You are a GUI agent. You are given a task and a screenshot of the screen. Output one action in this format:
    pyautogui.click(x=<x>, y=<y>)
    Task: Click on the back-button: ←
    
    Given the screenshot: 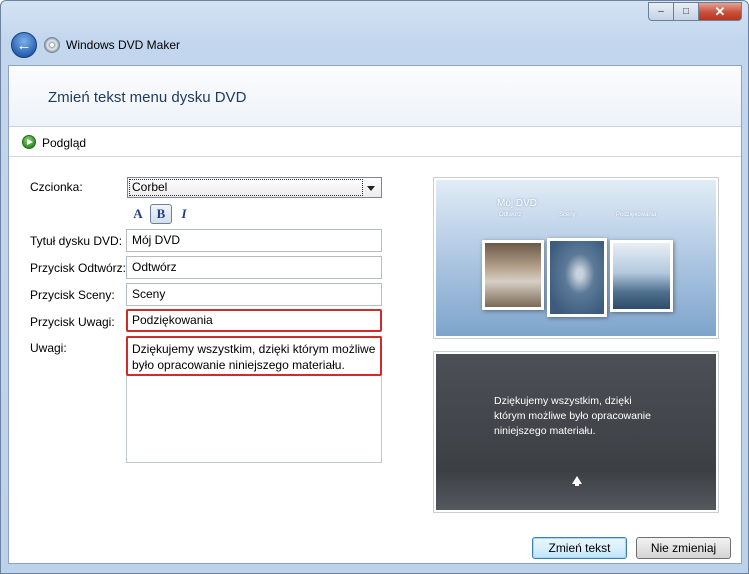 What is the action you would take?
    pyautogui.click(x=24, y=45)
    